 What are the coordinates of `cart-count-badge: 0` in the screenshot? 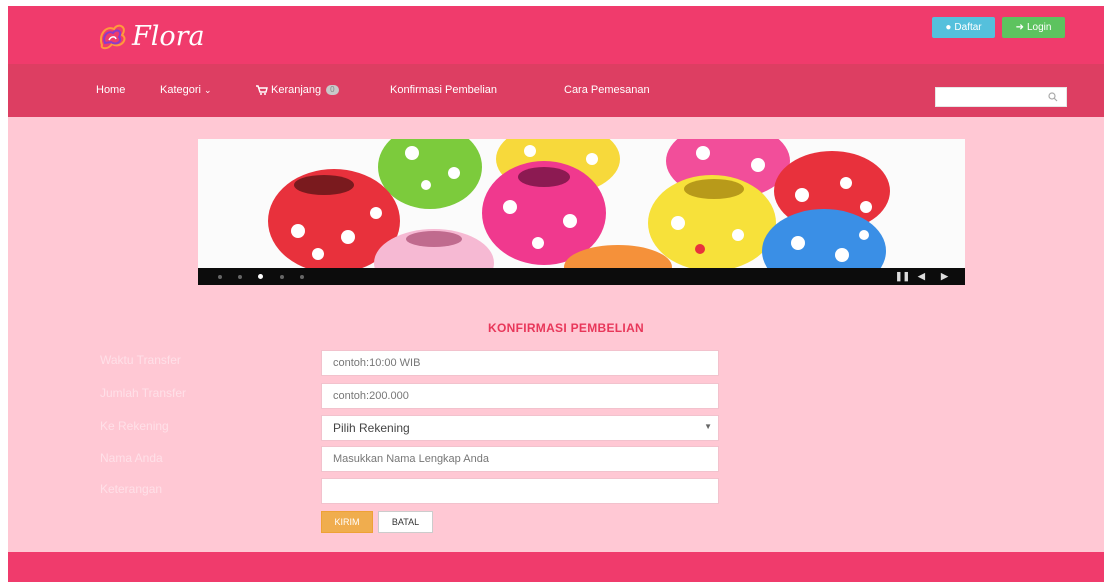 It's located at (332, 90).